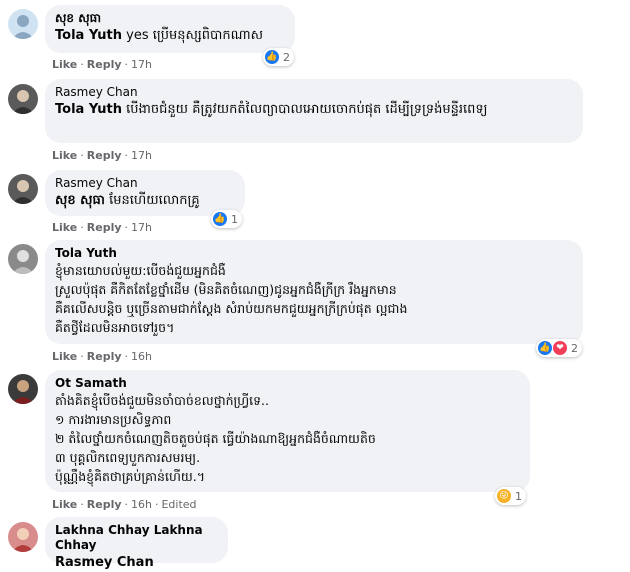 This screenshot has height=572, width=630. Describe the element at coordinates (287, 383) in the screenshot. I see `comment-author: Ot Samath` at that location.